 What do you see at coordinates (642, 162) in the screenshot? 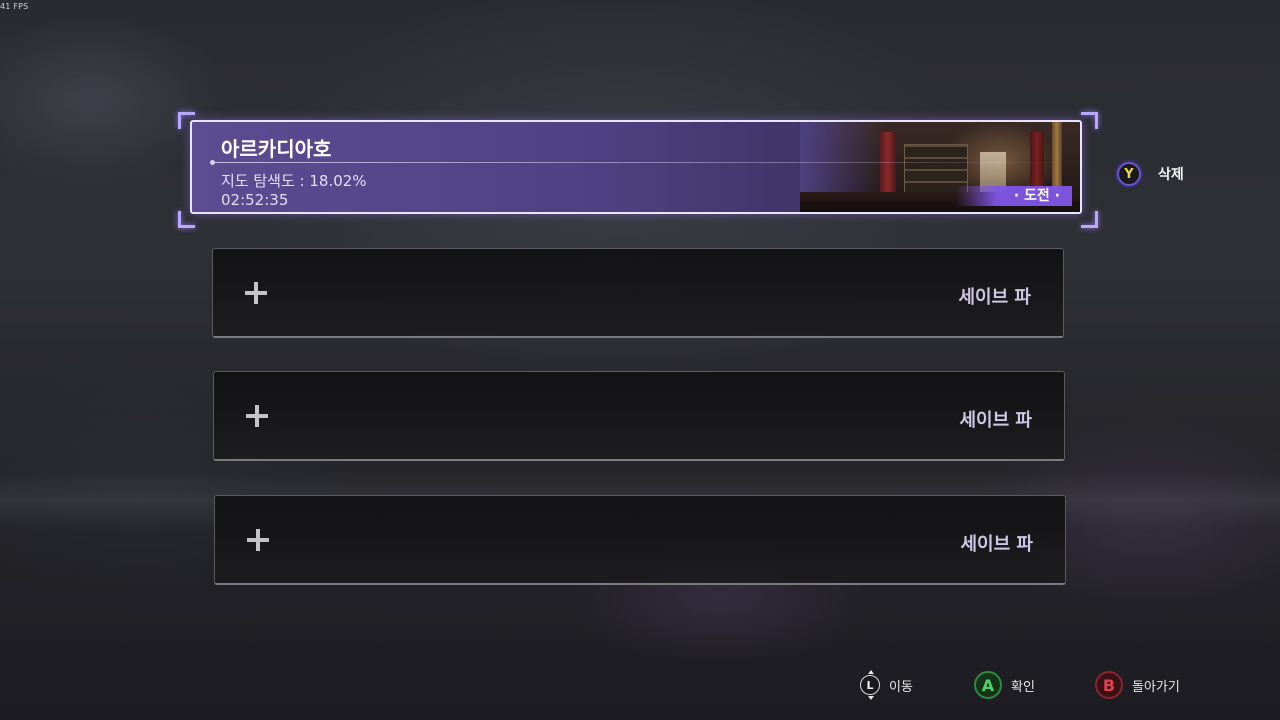
I see `divider-line` at bounding box center [642, 162].